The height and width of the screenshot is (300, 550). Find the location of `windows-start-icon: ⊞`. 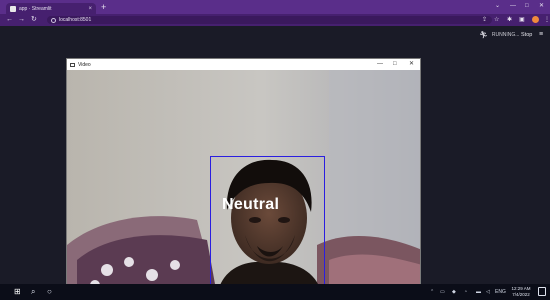

windows-start-icon: ⊞ is located at coordinates (17, 292).